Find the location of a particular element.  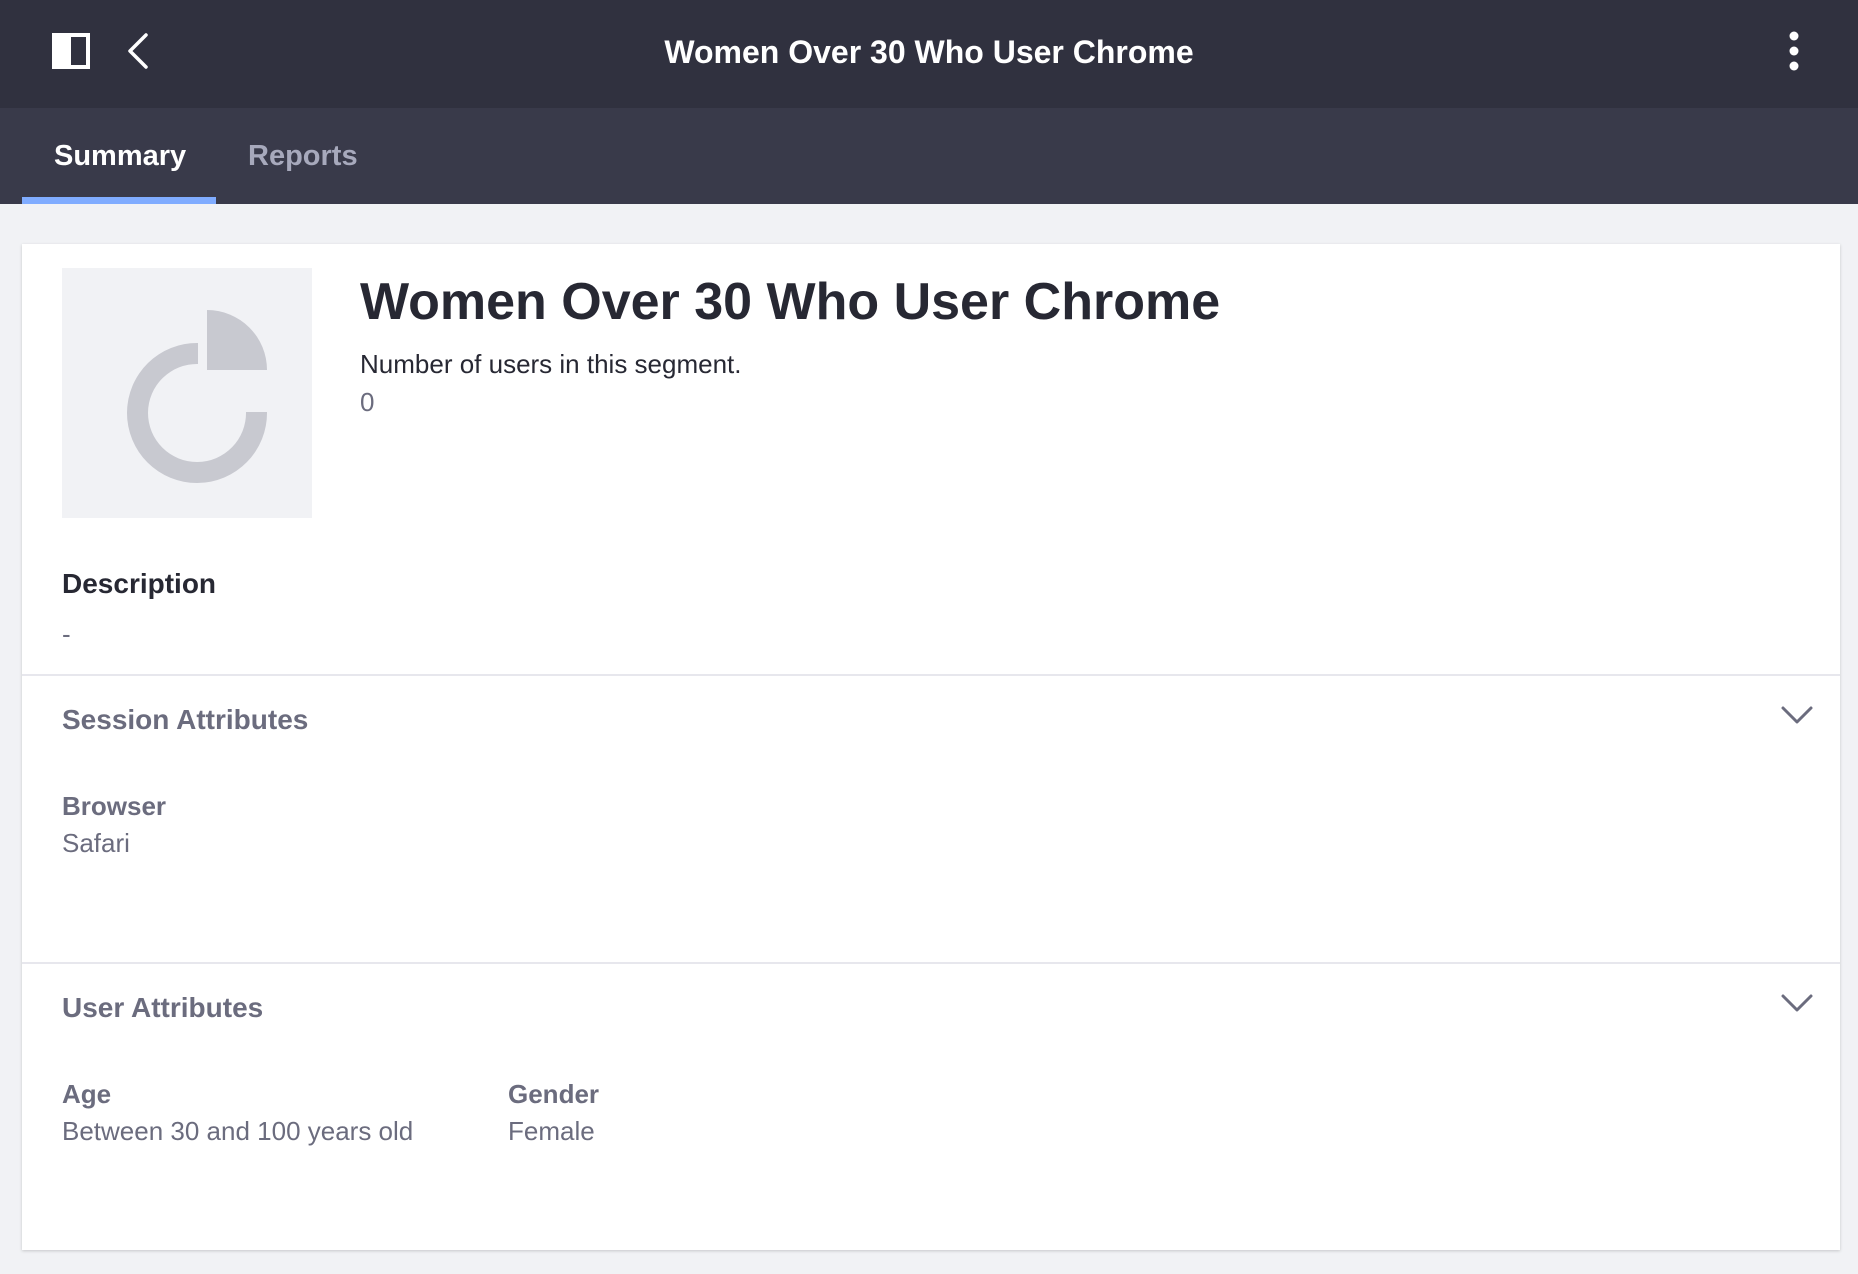

session-attributes-toggle: Session Attributes is located at coordinates (931, 721).